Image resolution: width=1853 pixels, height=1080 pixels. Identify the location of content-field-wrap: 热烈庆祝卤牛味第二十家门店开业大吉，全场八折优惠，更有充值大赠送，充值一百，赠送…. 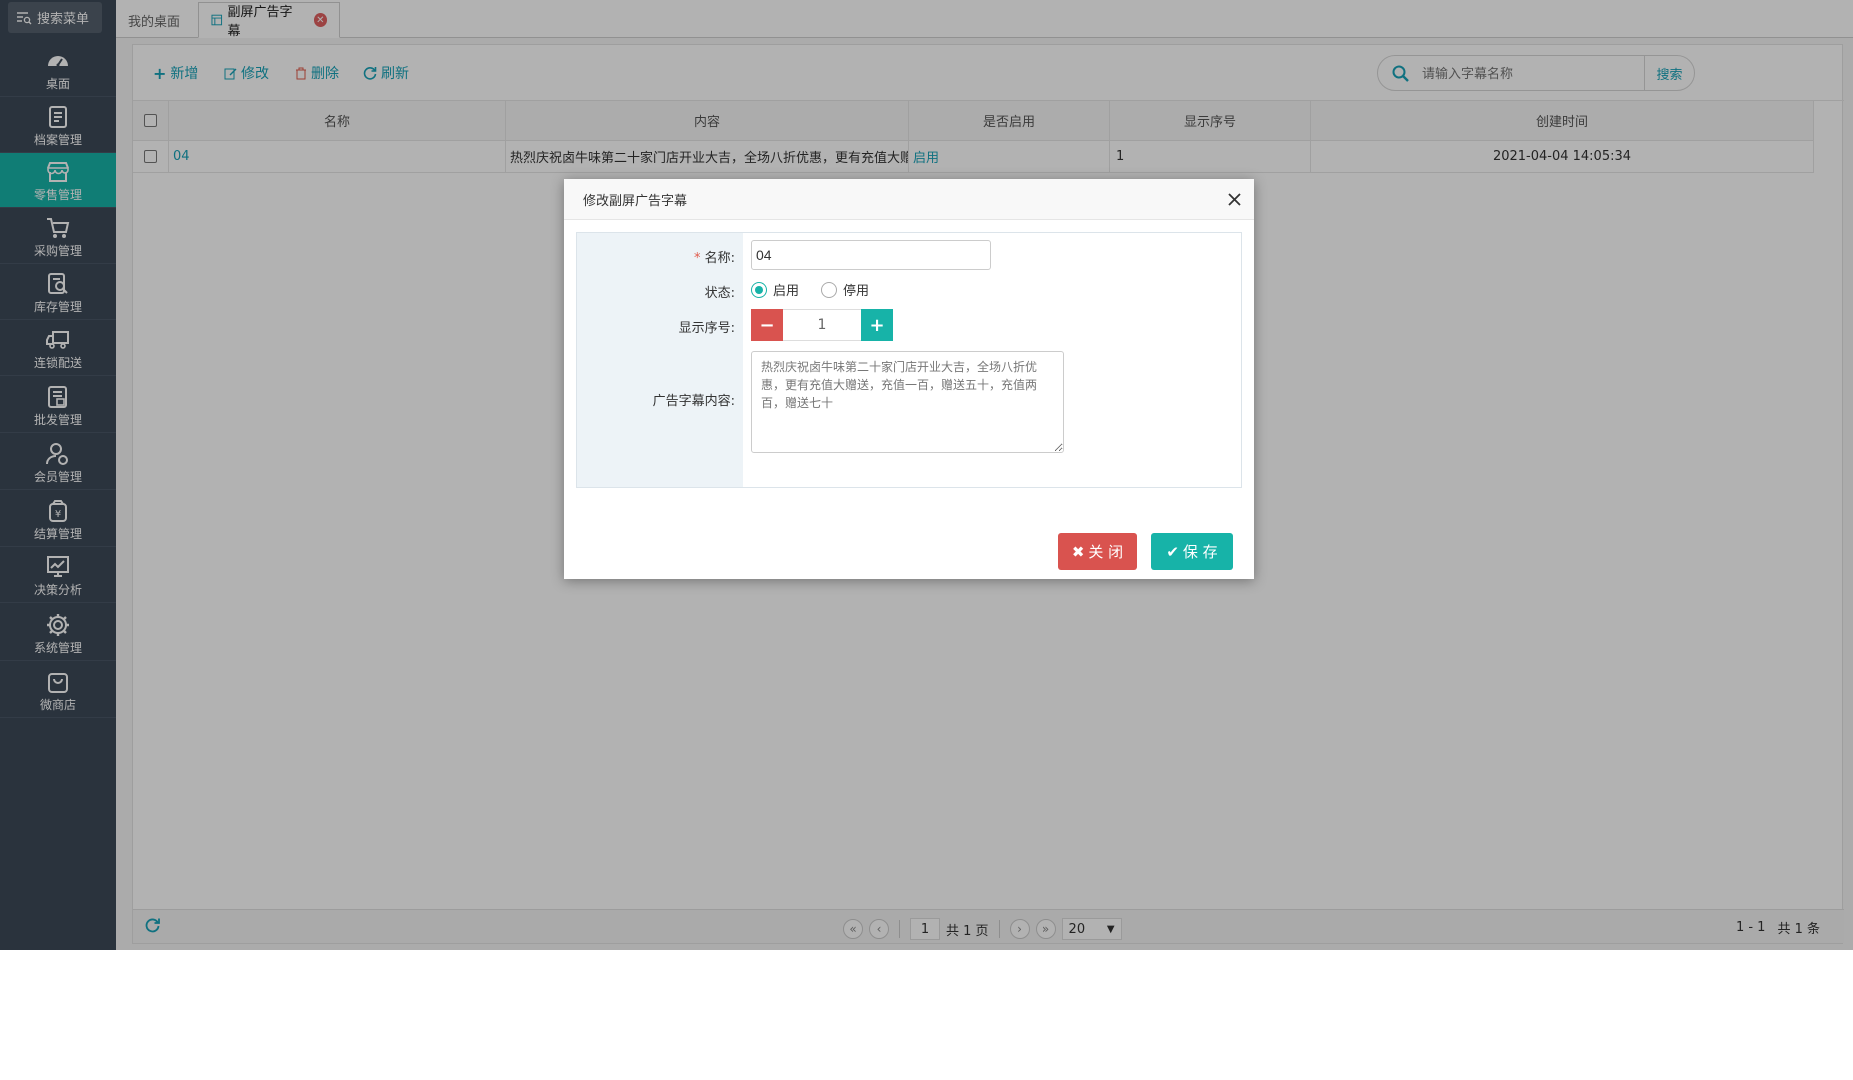
(907, 404).